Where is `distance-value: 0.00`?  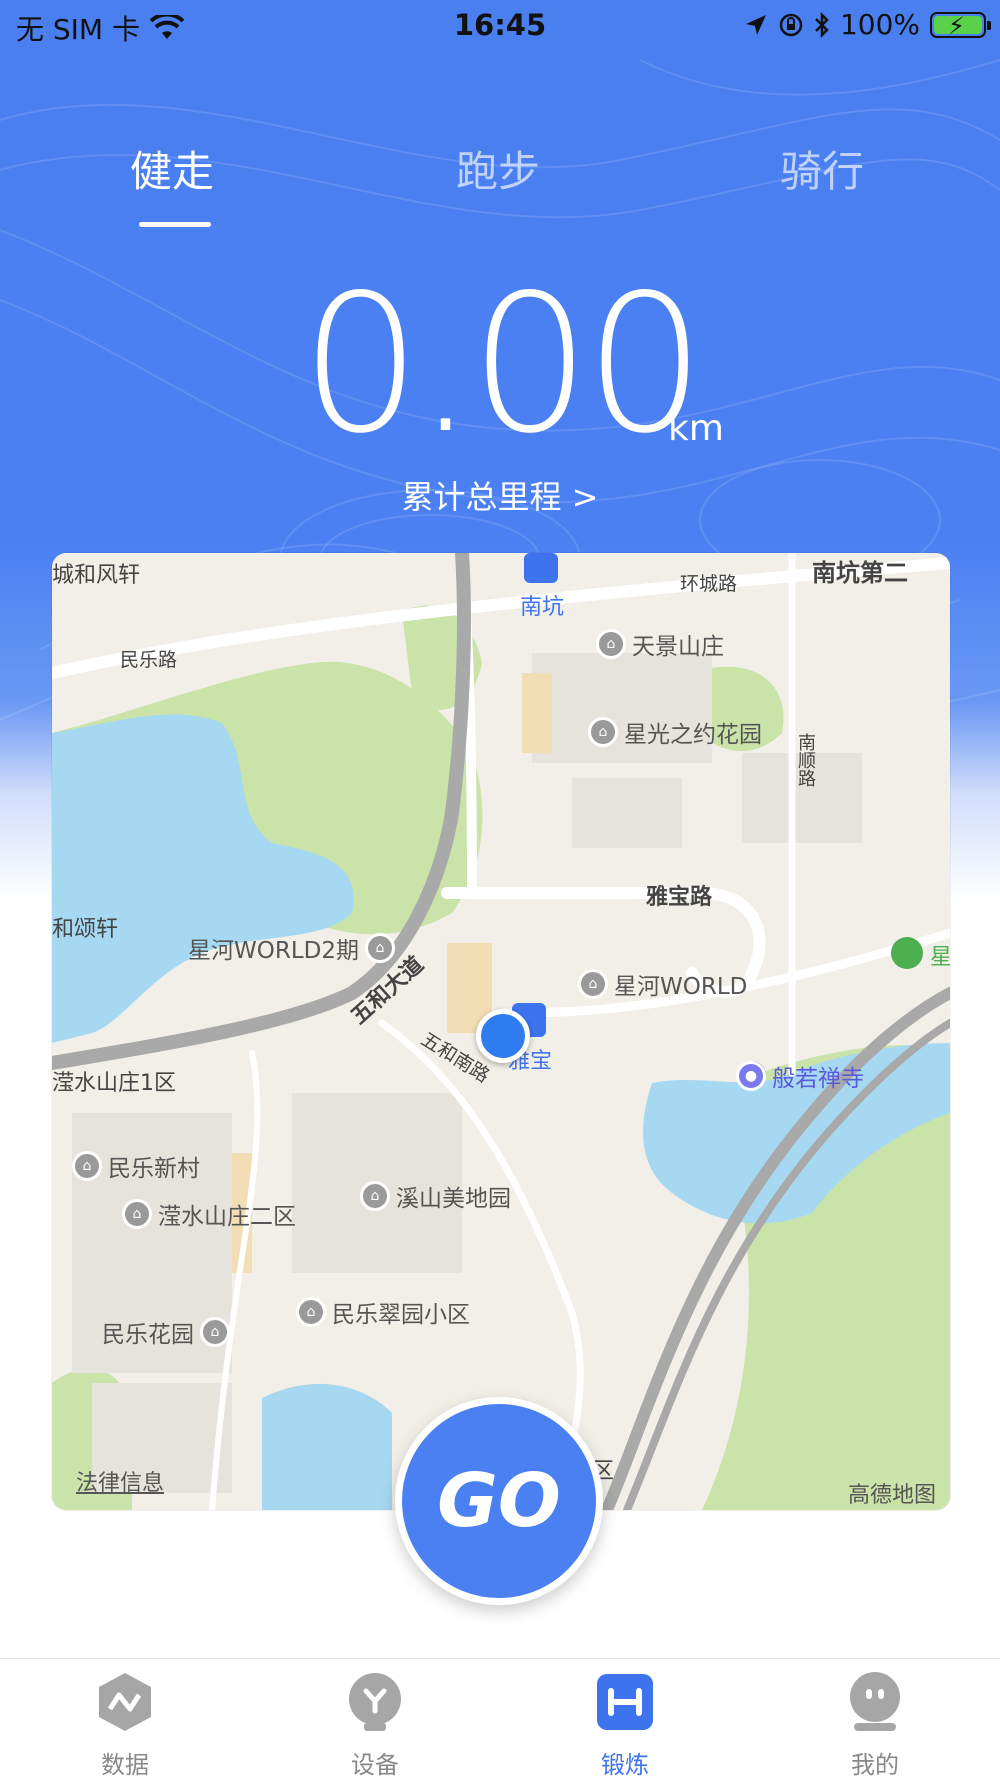 distance-value: 0.00 is located at coordinates (502, 364).